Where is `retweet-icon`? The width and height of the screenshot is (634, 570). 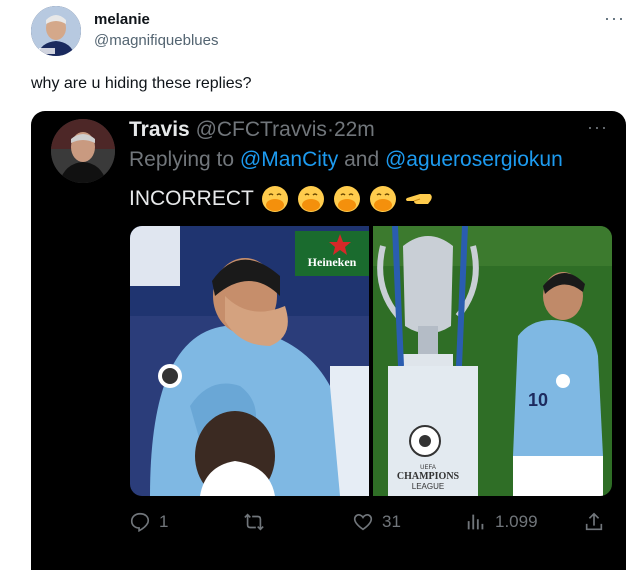
retweet-icon is located at coordinates (254, 522).